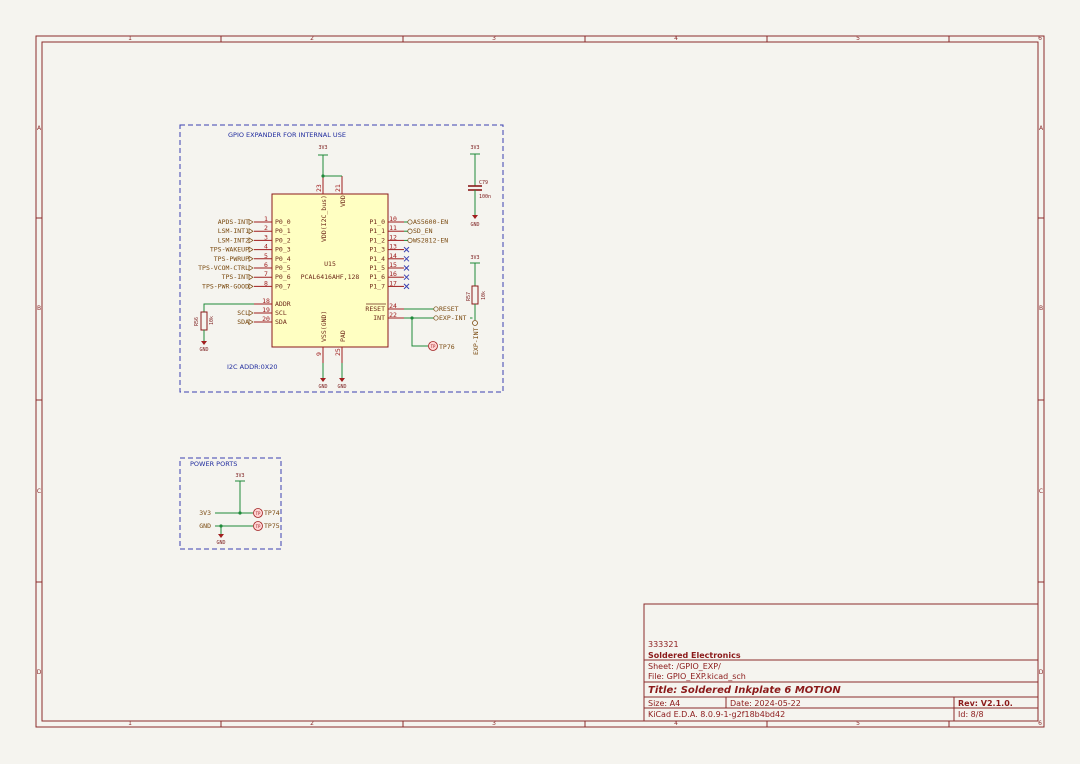  What do you see at coordinates (393, 274) in the screenshot?
I see `right-pin-number: 16` at bounding box center [393, 274].